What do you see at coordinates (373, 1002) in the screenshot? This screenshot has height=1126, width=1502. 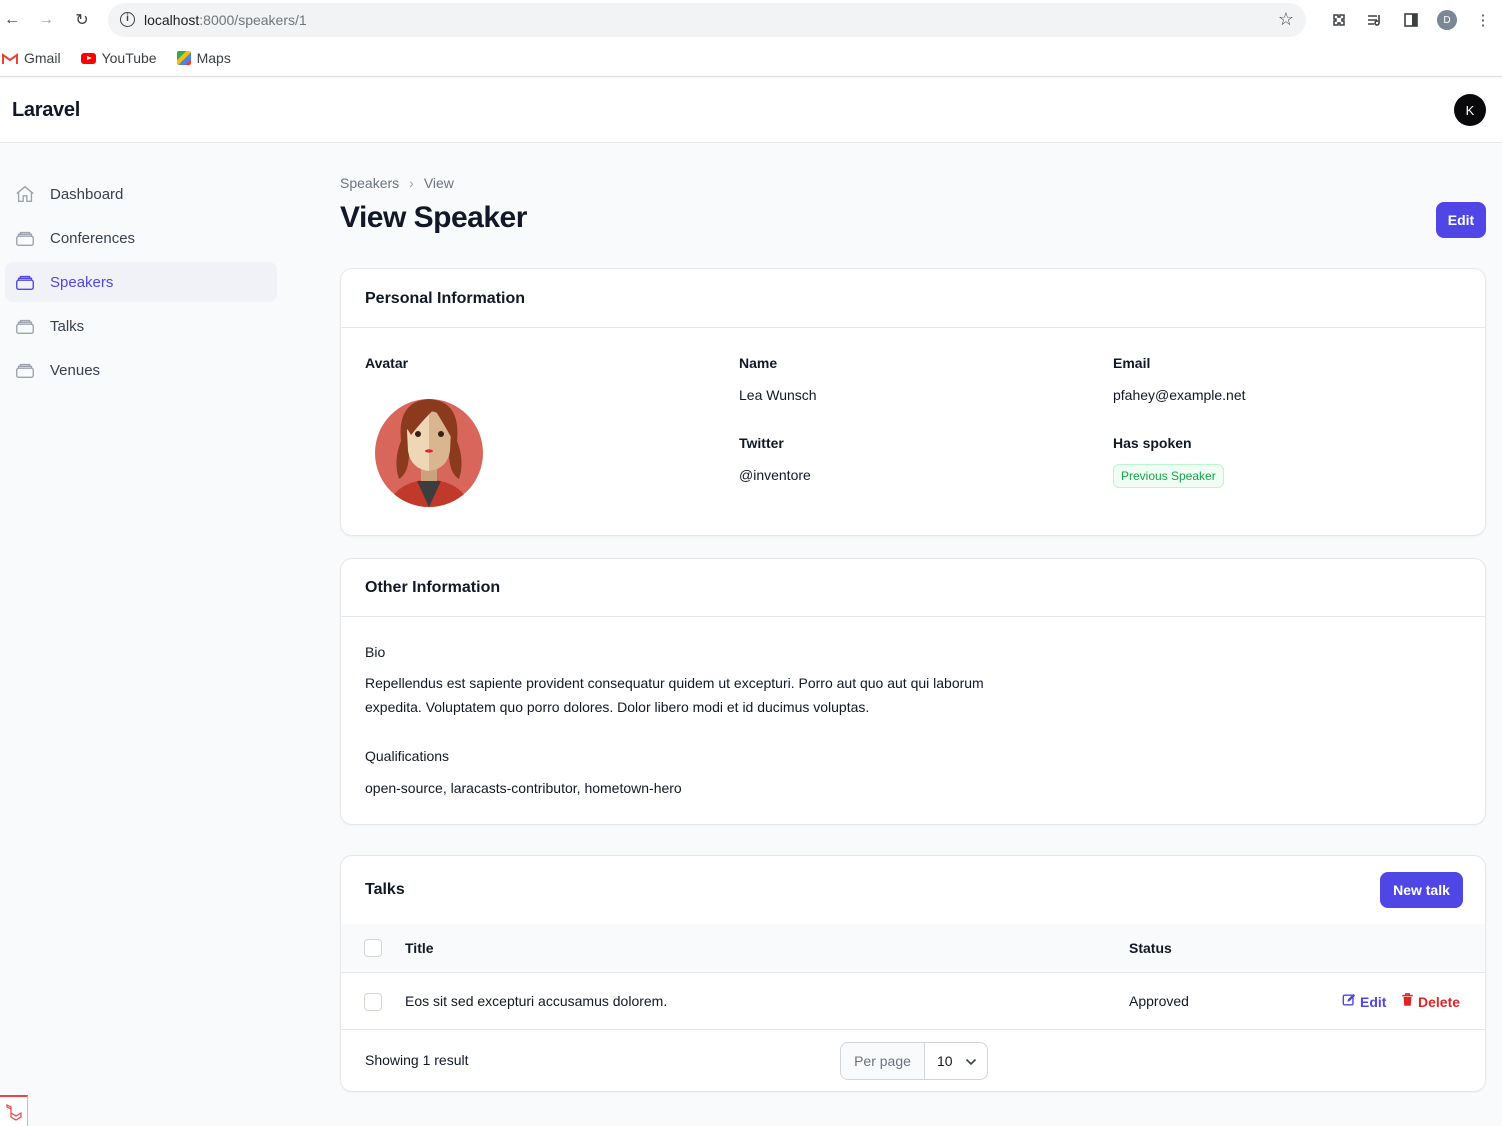 I see `row-checkbox` at bounding box center [373, 1002].